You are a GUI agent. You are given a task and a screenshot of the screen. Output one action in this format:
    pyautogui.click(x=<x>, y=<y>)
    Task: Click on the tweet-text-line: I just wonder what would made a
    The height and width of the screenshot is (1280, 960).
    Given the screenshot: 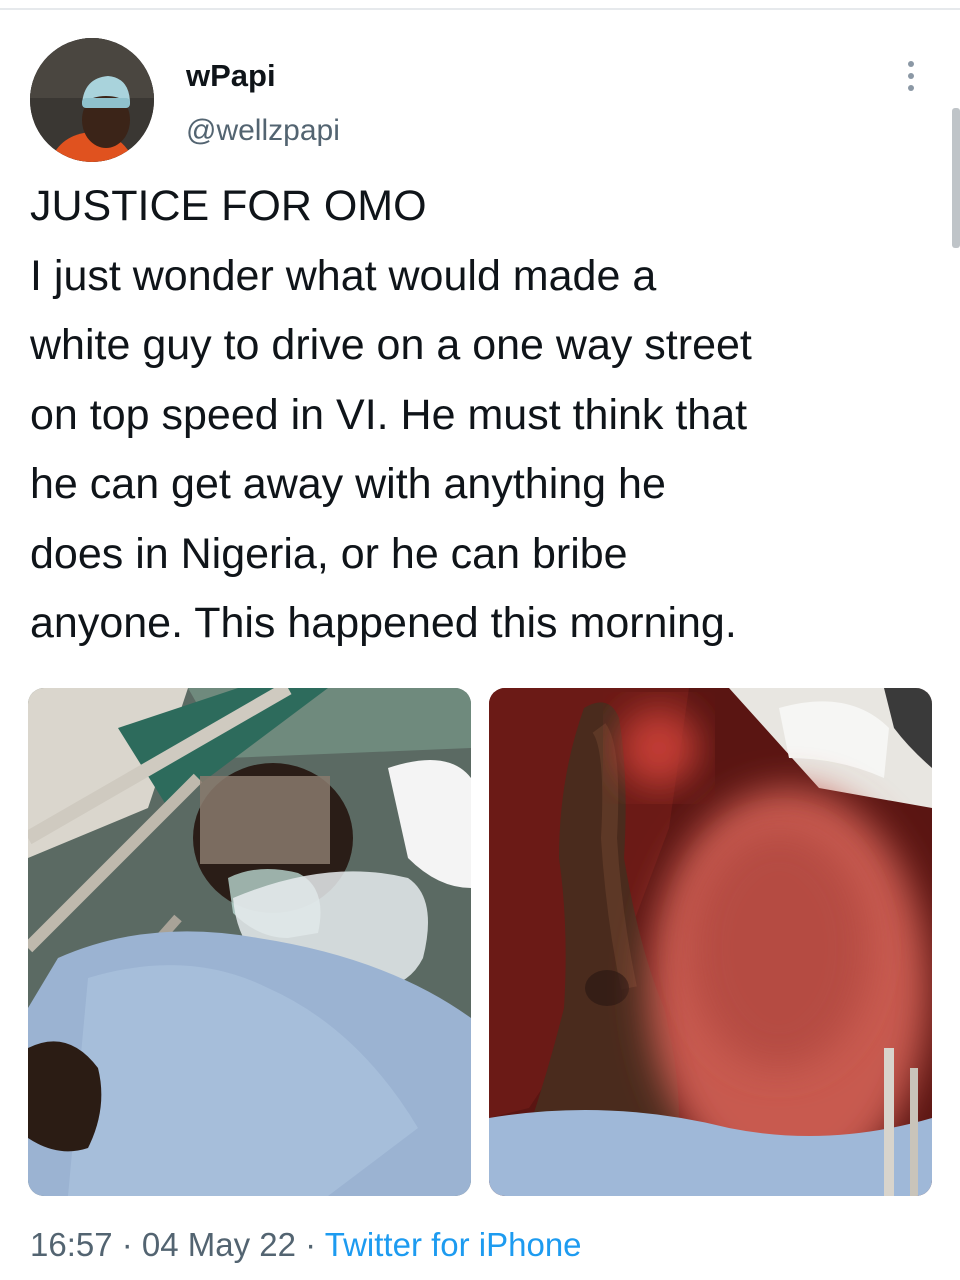 What is the action you would take?
    pyautogui.click(x=343, y=275)
    